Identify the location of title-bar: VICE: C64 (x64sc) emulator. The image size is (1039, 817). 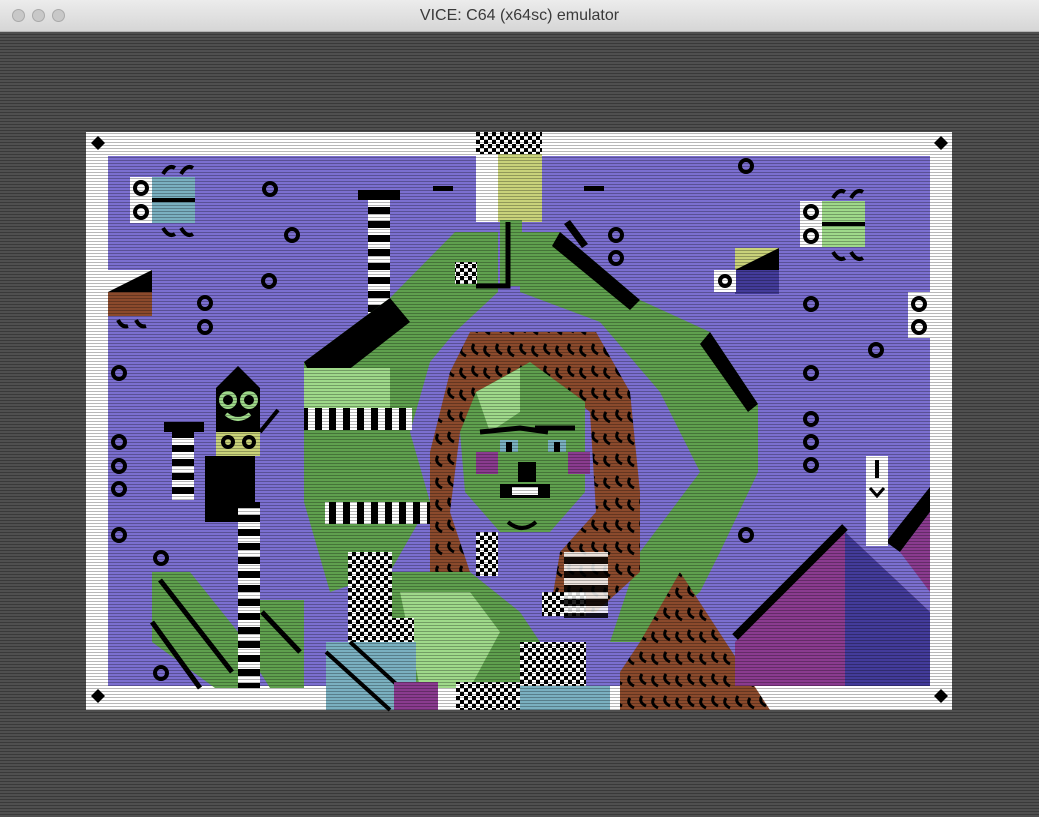
(519, 16).